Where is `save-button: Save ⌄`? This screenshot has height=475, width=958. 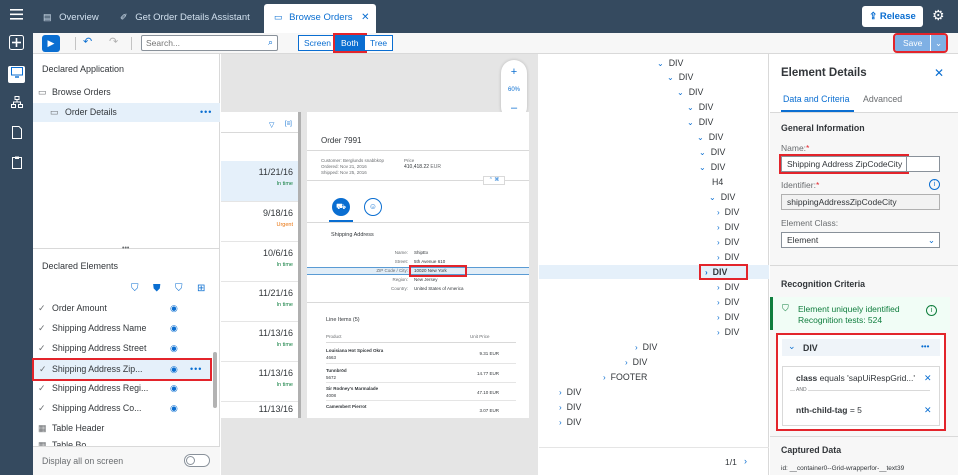
save-button: Save ⌄ is located at coordinates (920, 43).